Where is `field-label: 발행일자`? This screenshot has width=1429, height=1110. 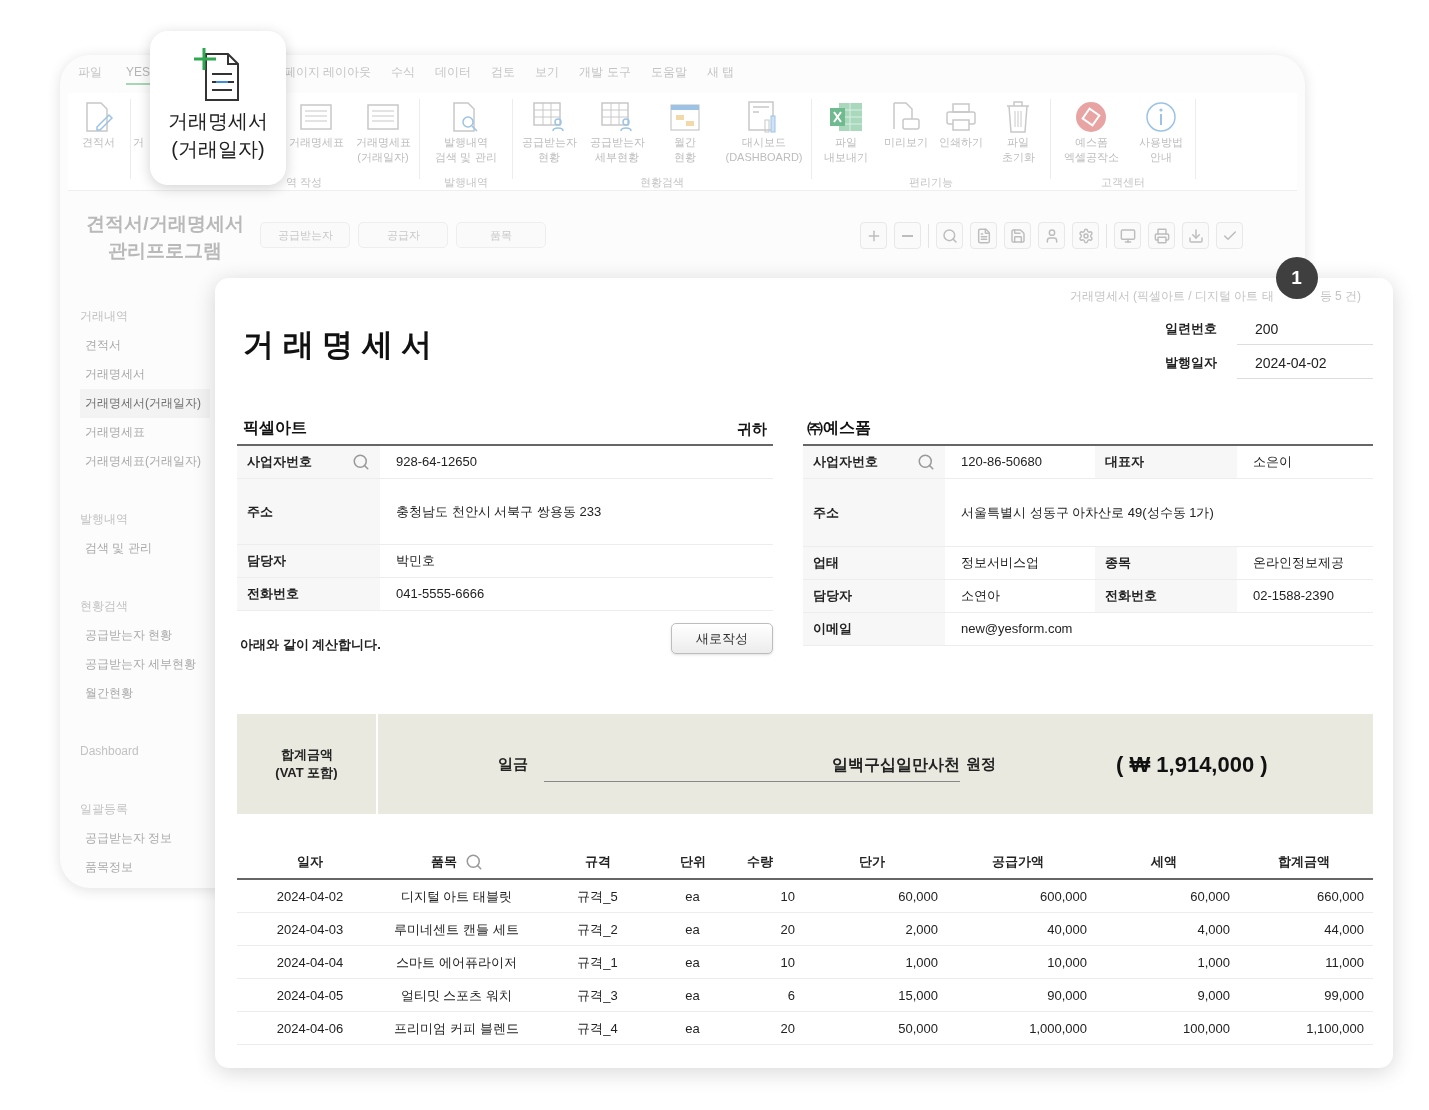
field-label: 발행일자 is located at coordinates (1191, 363).